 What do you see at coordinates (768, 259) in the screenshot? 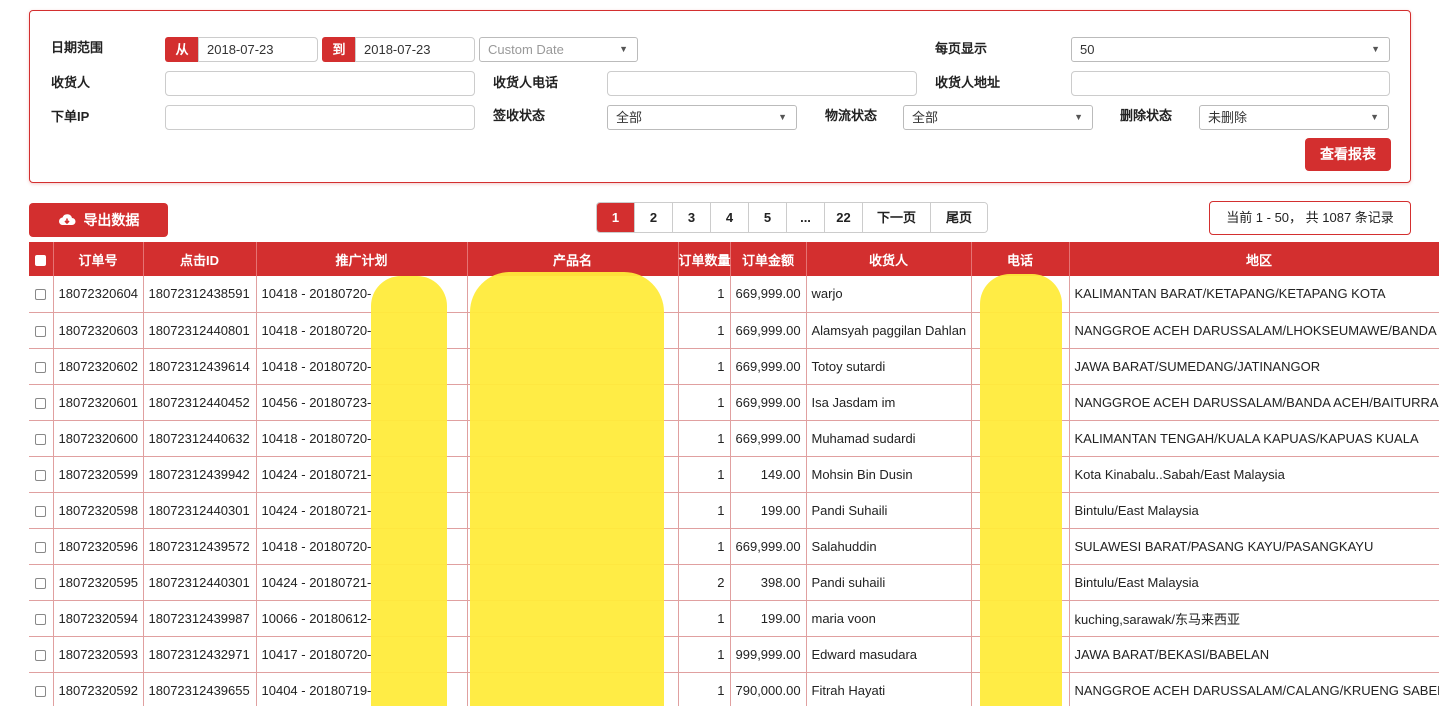
I see `col-amount: 订单金额` at bounding box center [768, 259].